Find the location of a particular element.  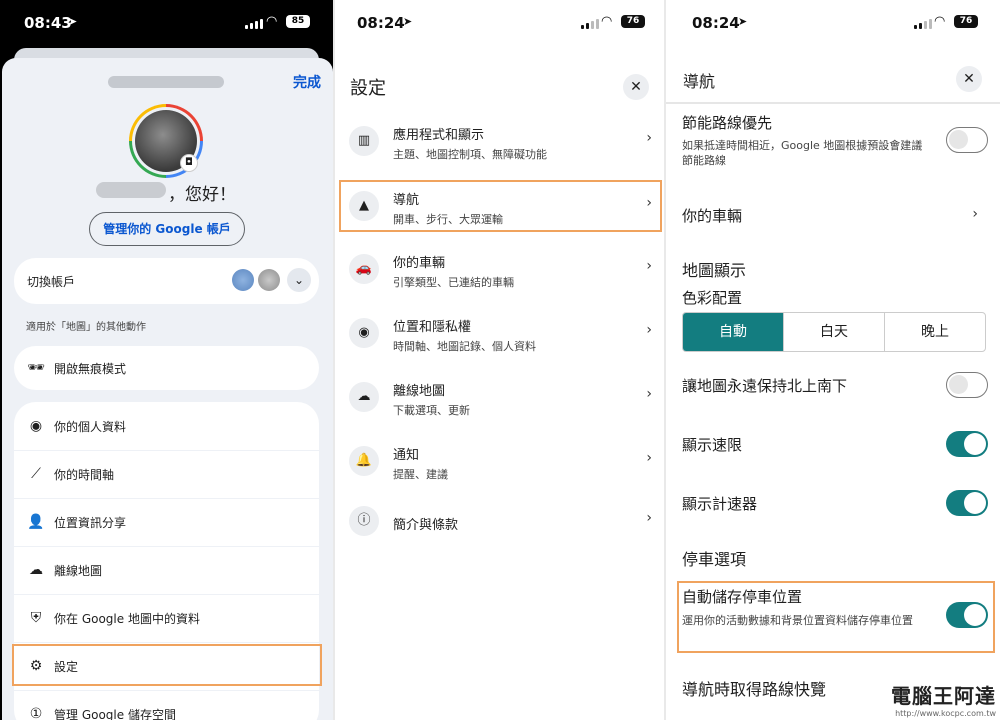

route-preview-label: 導航時取得路線快覽 is located at coordinates (754, 688).